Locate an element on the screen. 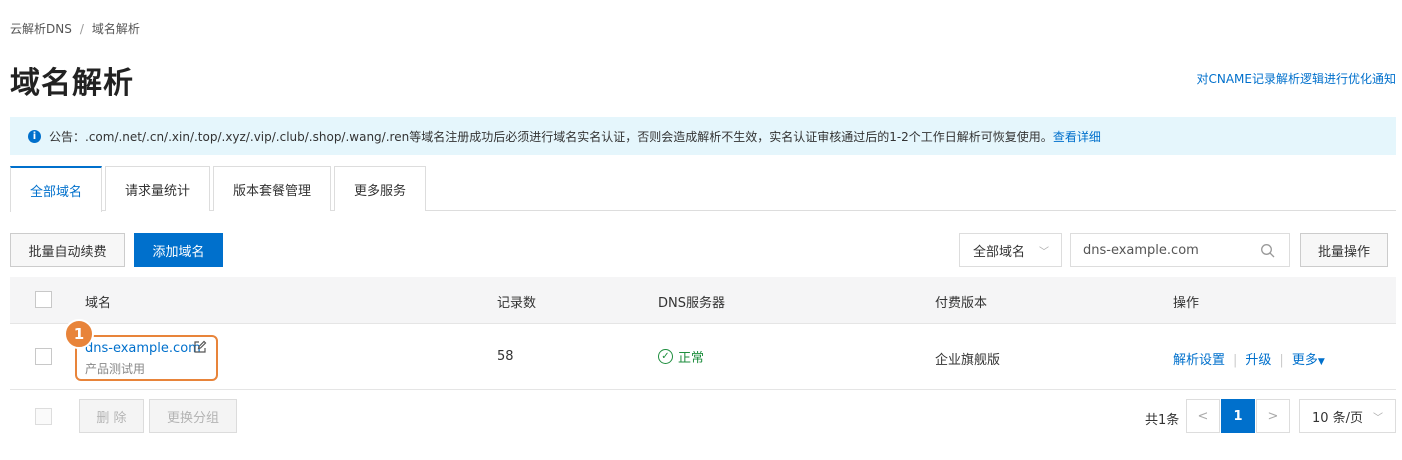 Image resolution: width=1402 pixels, height=460 pixels. tab-plan-management: 版本套餐管理 is located at coordinates (272, 188).